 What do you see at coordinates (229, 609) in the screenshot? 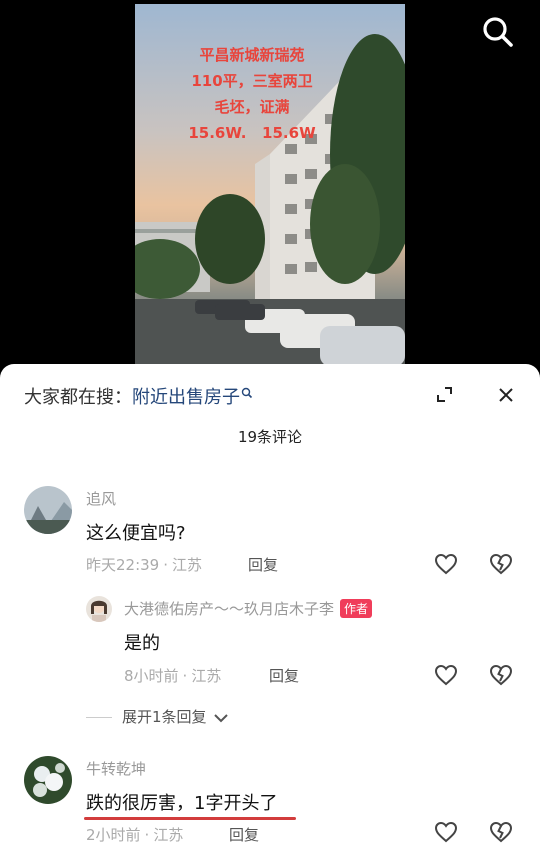
I see `reply-username-text: 大港德佑房产～～玖月店木子李` at bounding box center [229, 609].